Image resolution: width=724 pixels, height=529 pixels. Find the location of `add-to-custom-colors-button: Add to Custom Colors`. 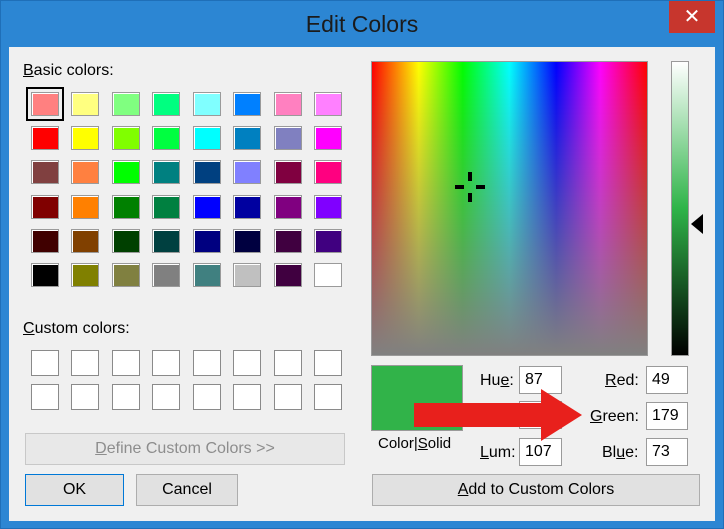

add-to-custom-colors-button: Add to Custom Colors is located at coordinates (536, 490).